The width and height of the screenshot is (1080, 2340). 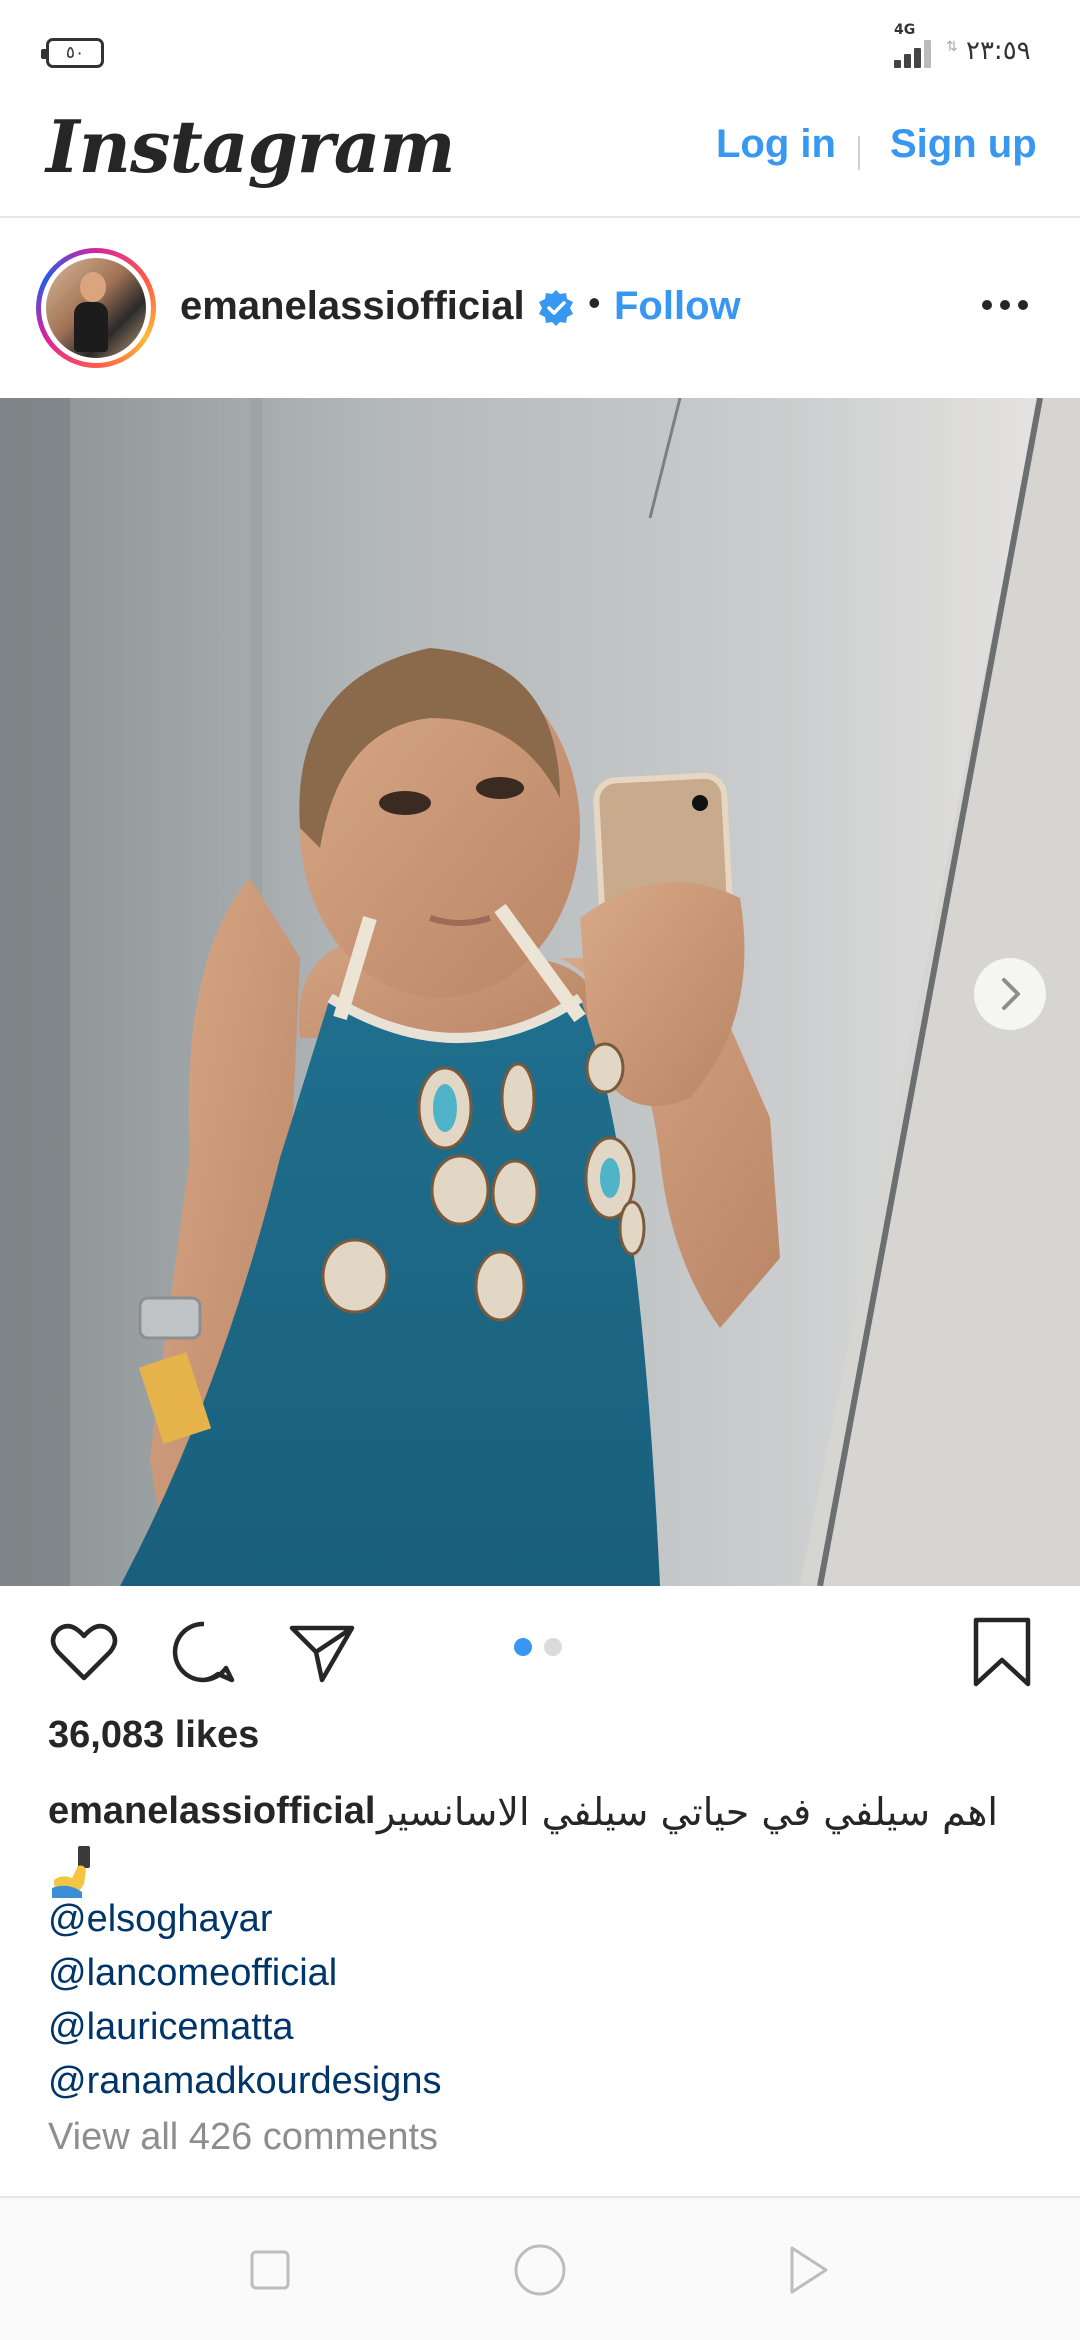 I want to click on mention-link: @ranamadkourdesigns, so click(x=244, y=2081).